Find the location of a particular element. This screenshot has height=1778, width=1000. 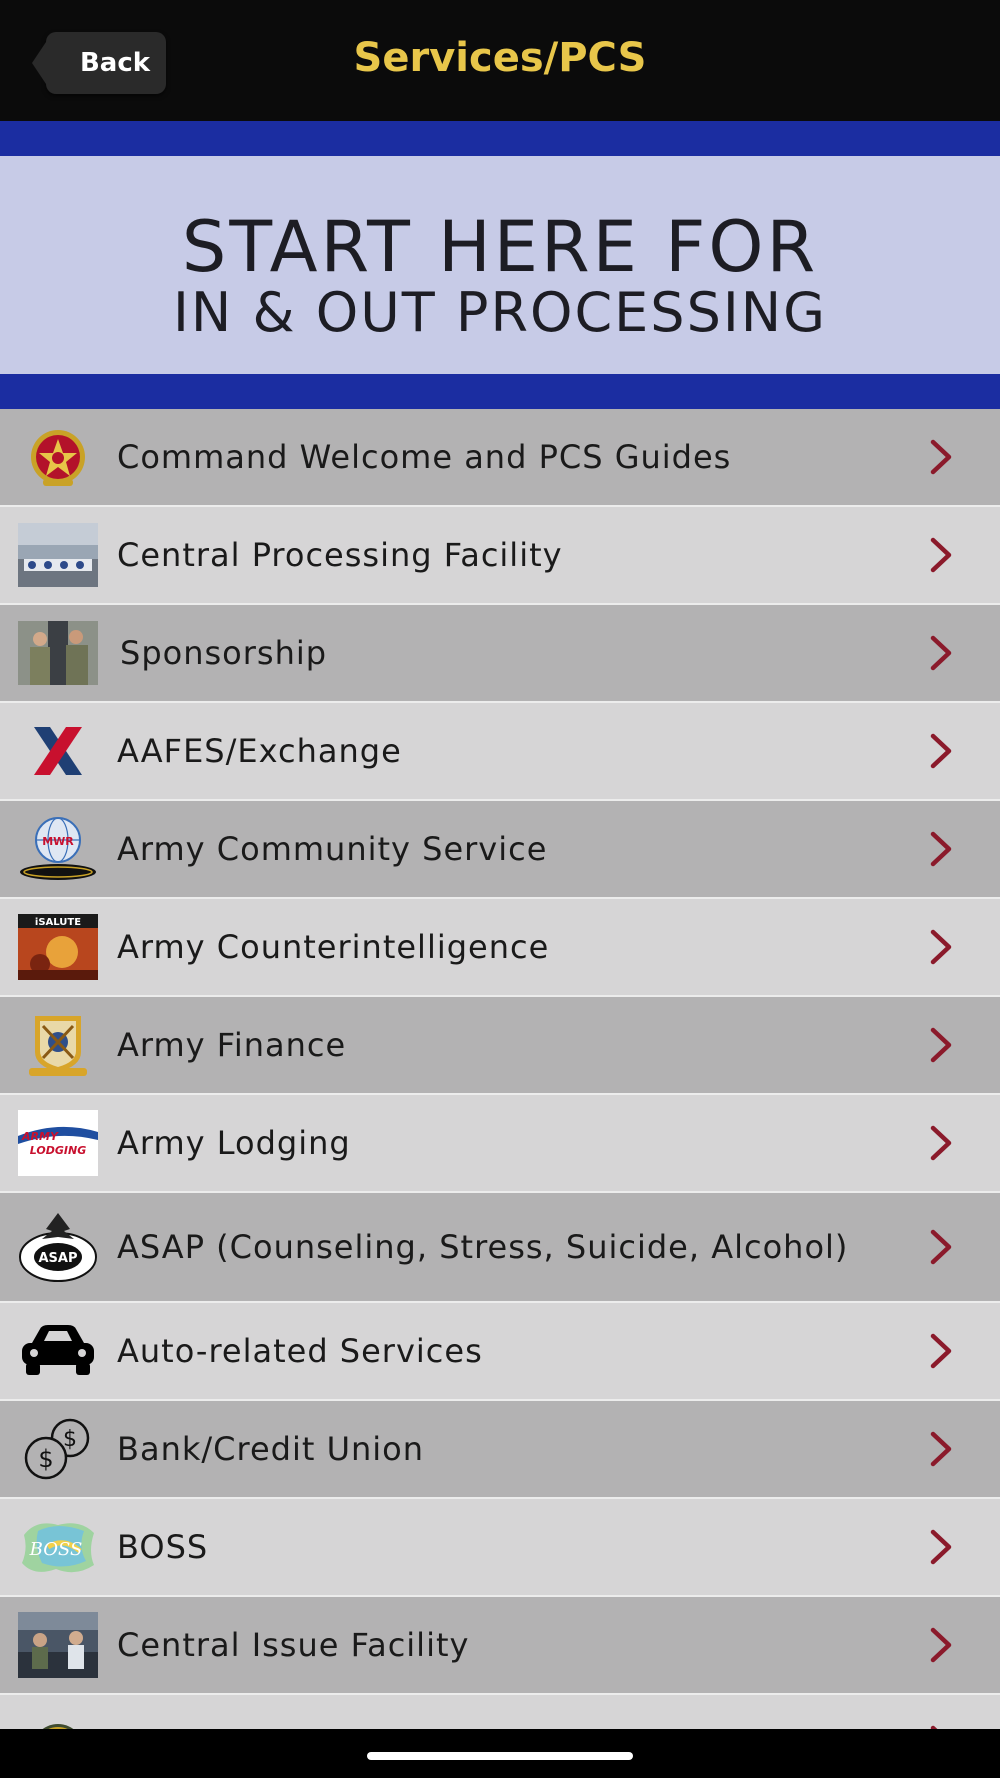

list-item-label: Army Finance is located at coordinates (232, 1045).